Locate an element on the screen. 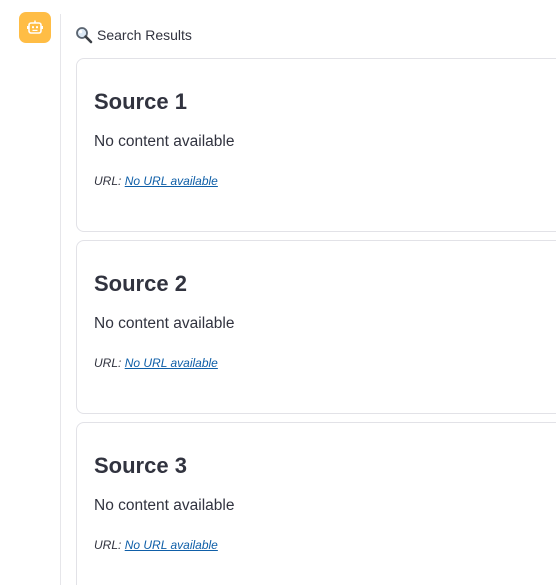  source-title: Source 3 is located at coordinates (140, 465).